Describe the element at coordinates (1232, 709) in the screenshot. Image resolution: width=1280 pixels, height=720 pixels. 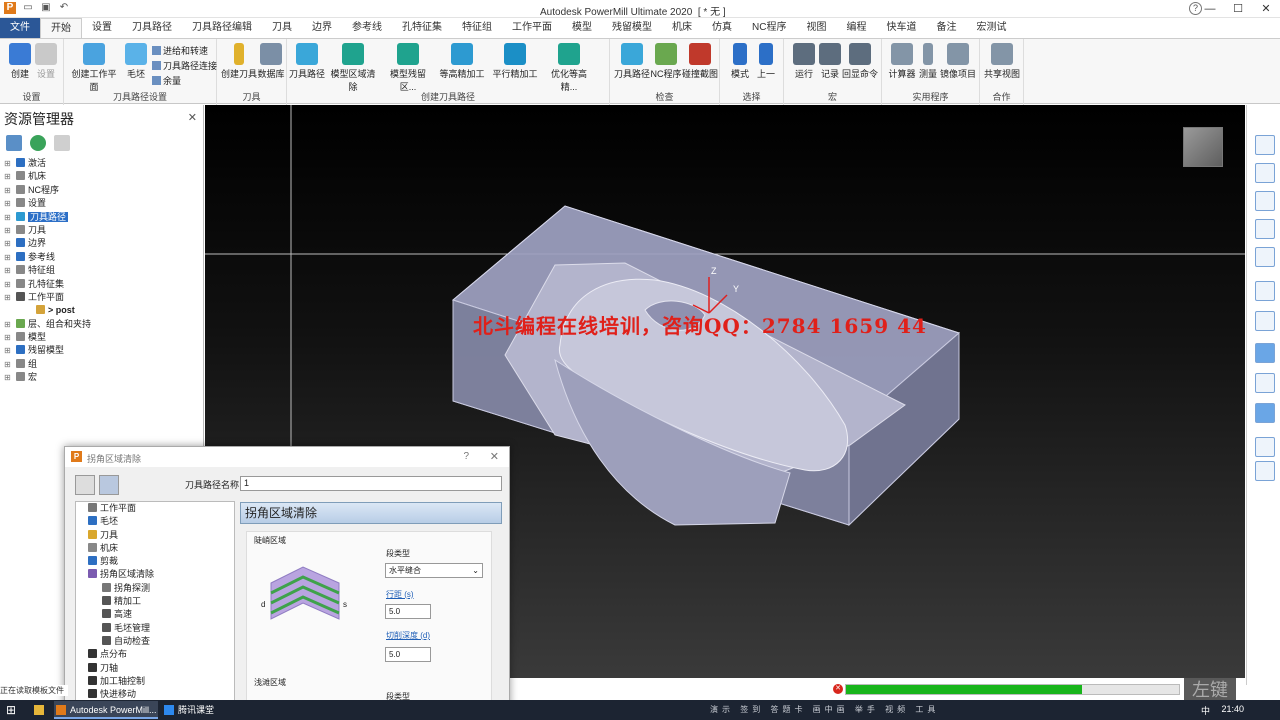
I see `clock: 21:40` at that location.